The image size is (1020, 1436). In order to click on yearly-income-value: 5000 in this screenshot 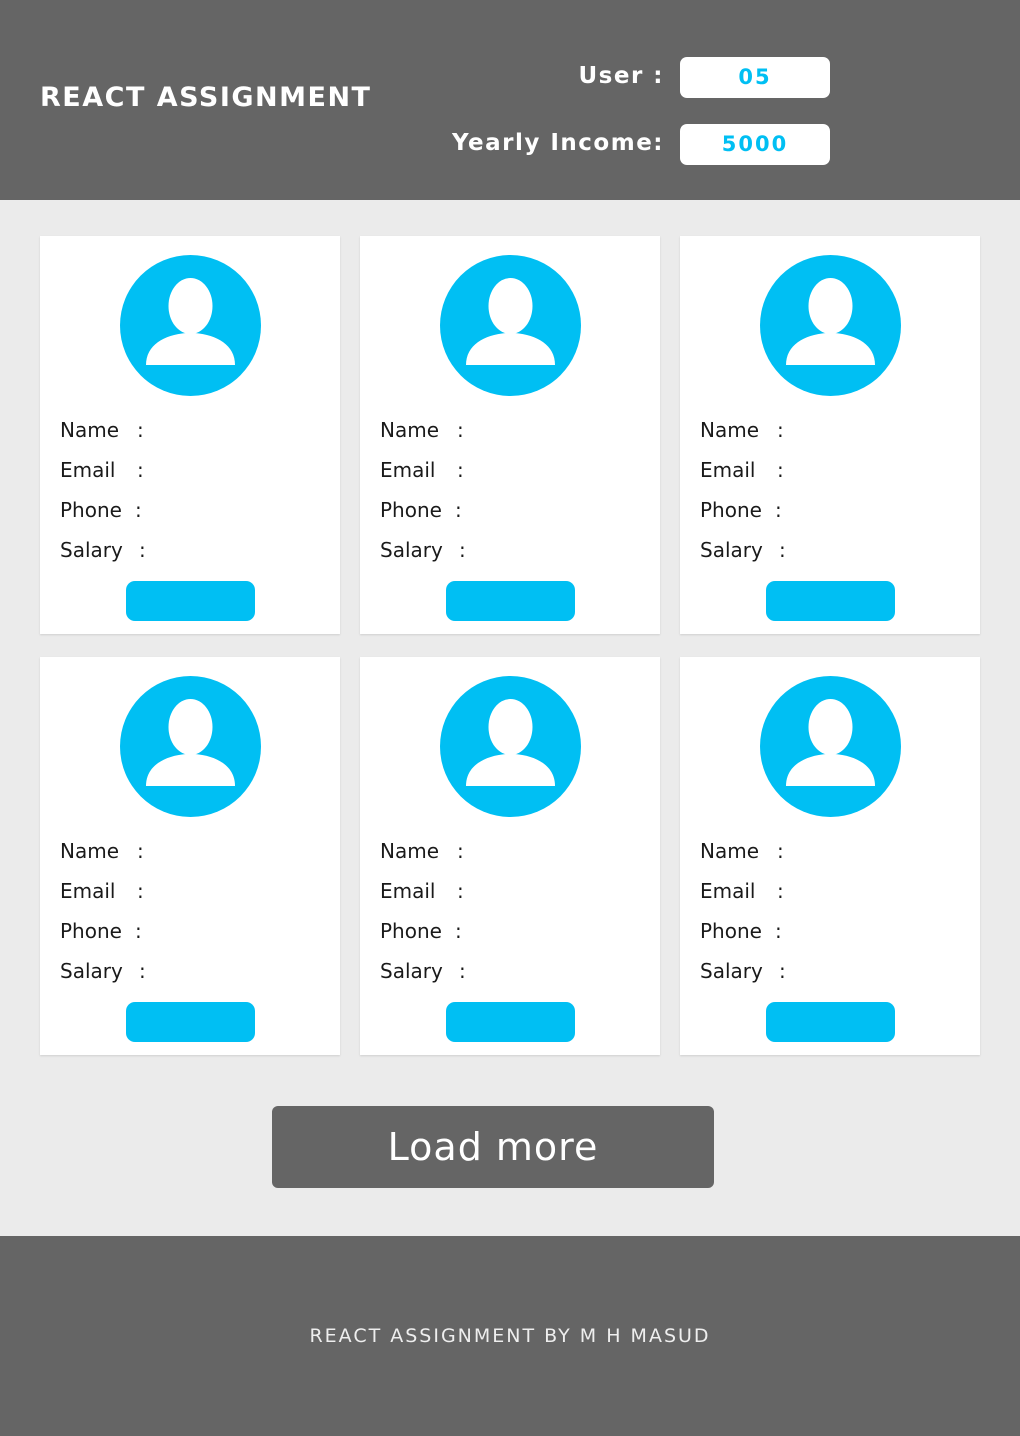, I will do `click(755, 144)`.